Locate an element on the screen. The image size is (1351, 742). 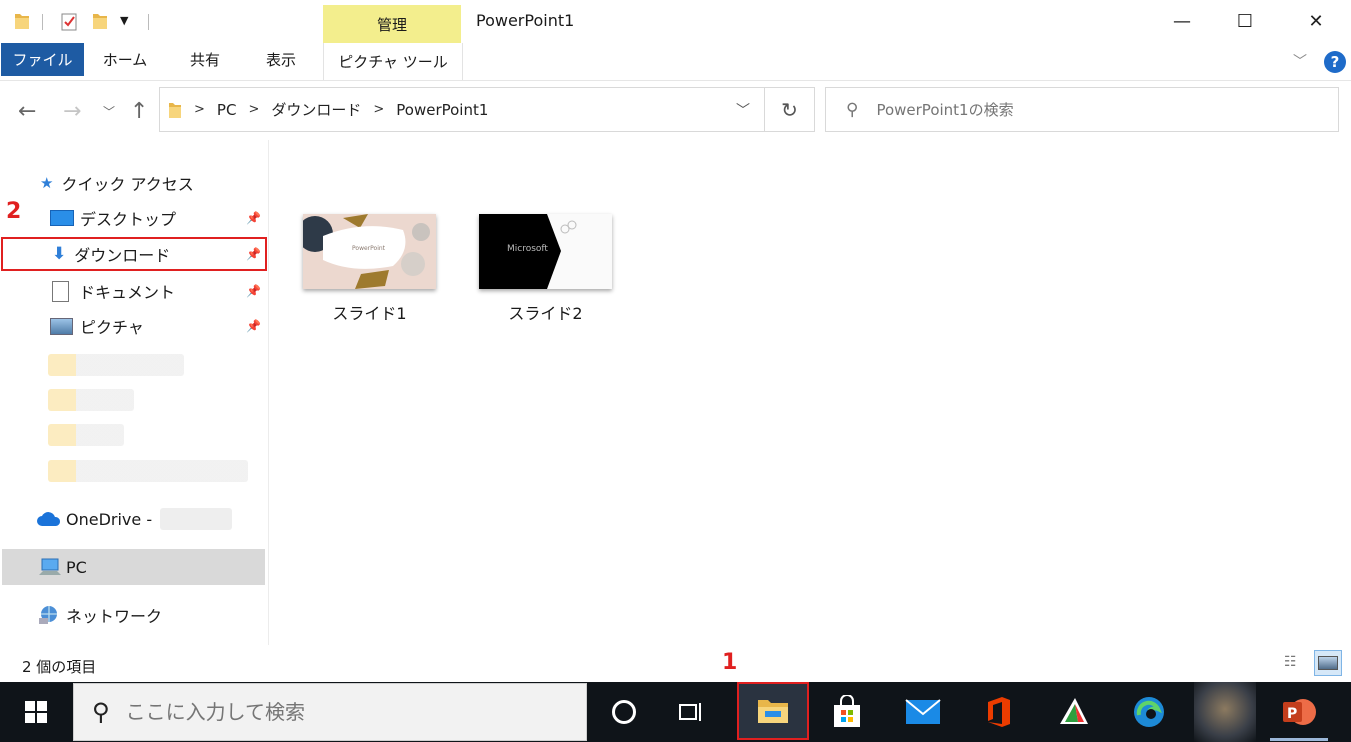
office-icon is located at coordinates (999, 712).